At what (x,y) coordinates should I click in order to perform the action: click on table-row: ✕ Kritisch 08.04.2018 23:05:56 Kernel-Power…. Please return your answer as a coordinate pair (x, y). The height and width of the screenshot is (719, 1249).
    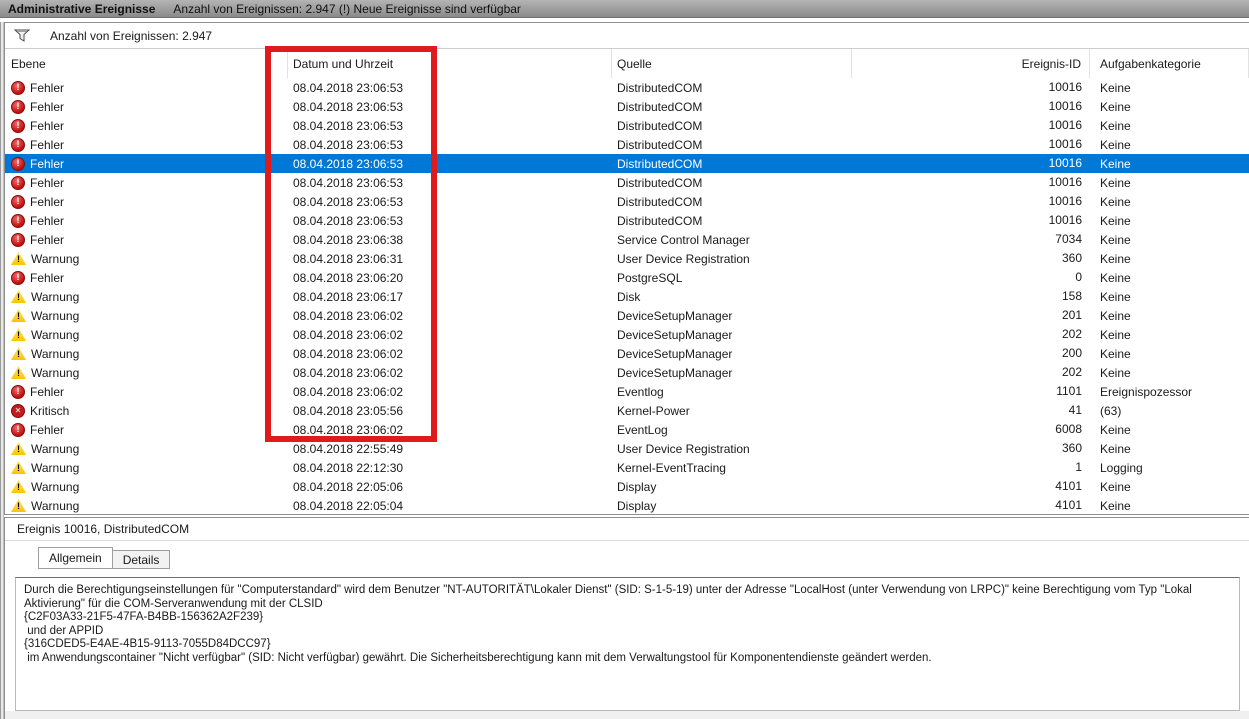
    Looking at the image, I should click on (627, 410).